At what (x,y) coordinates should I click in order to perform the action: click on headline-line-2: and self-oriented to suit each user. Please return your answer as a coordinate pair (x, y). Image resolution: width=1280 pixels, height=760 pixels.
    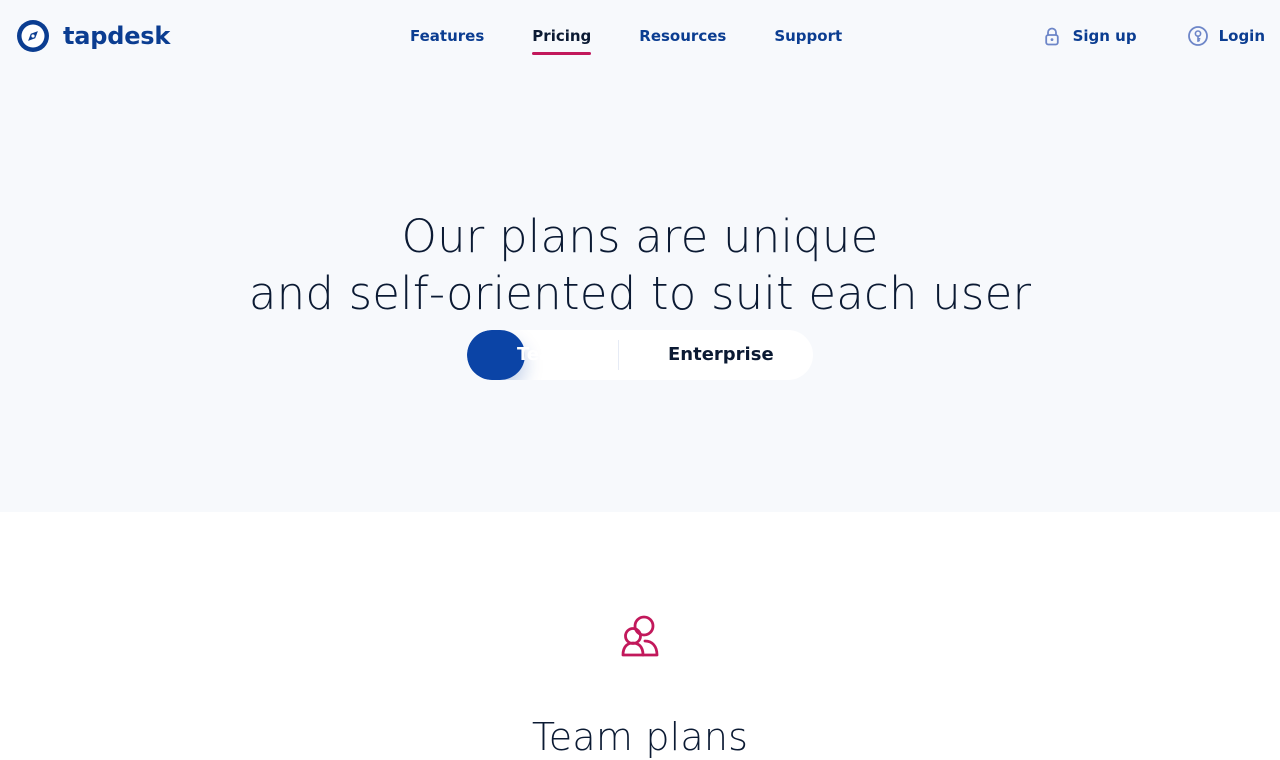
    Looking at the image, I should click on (640, 294).